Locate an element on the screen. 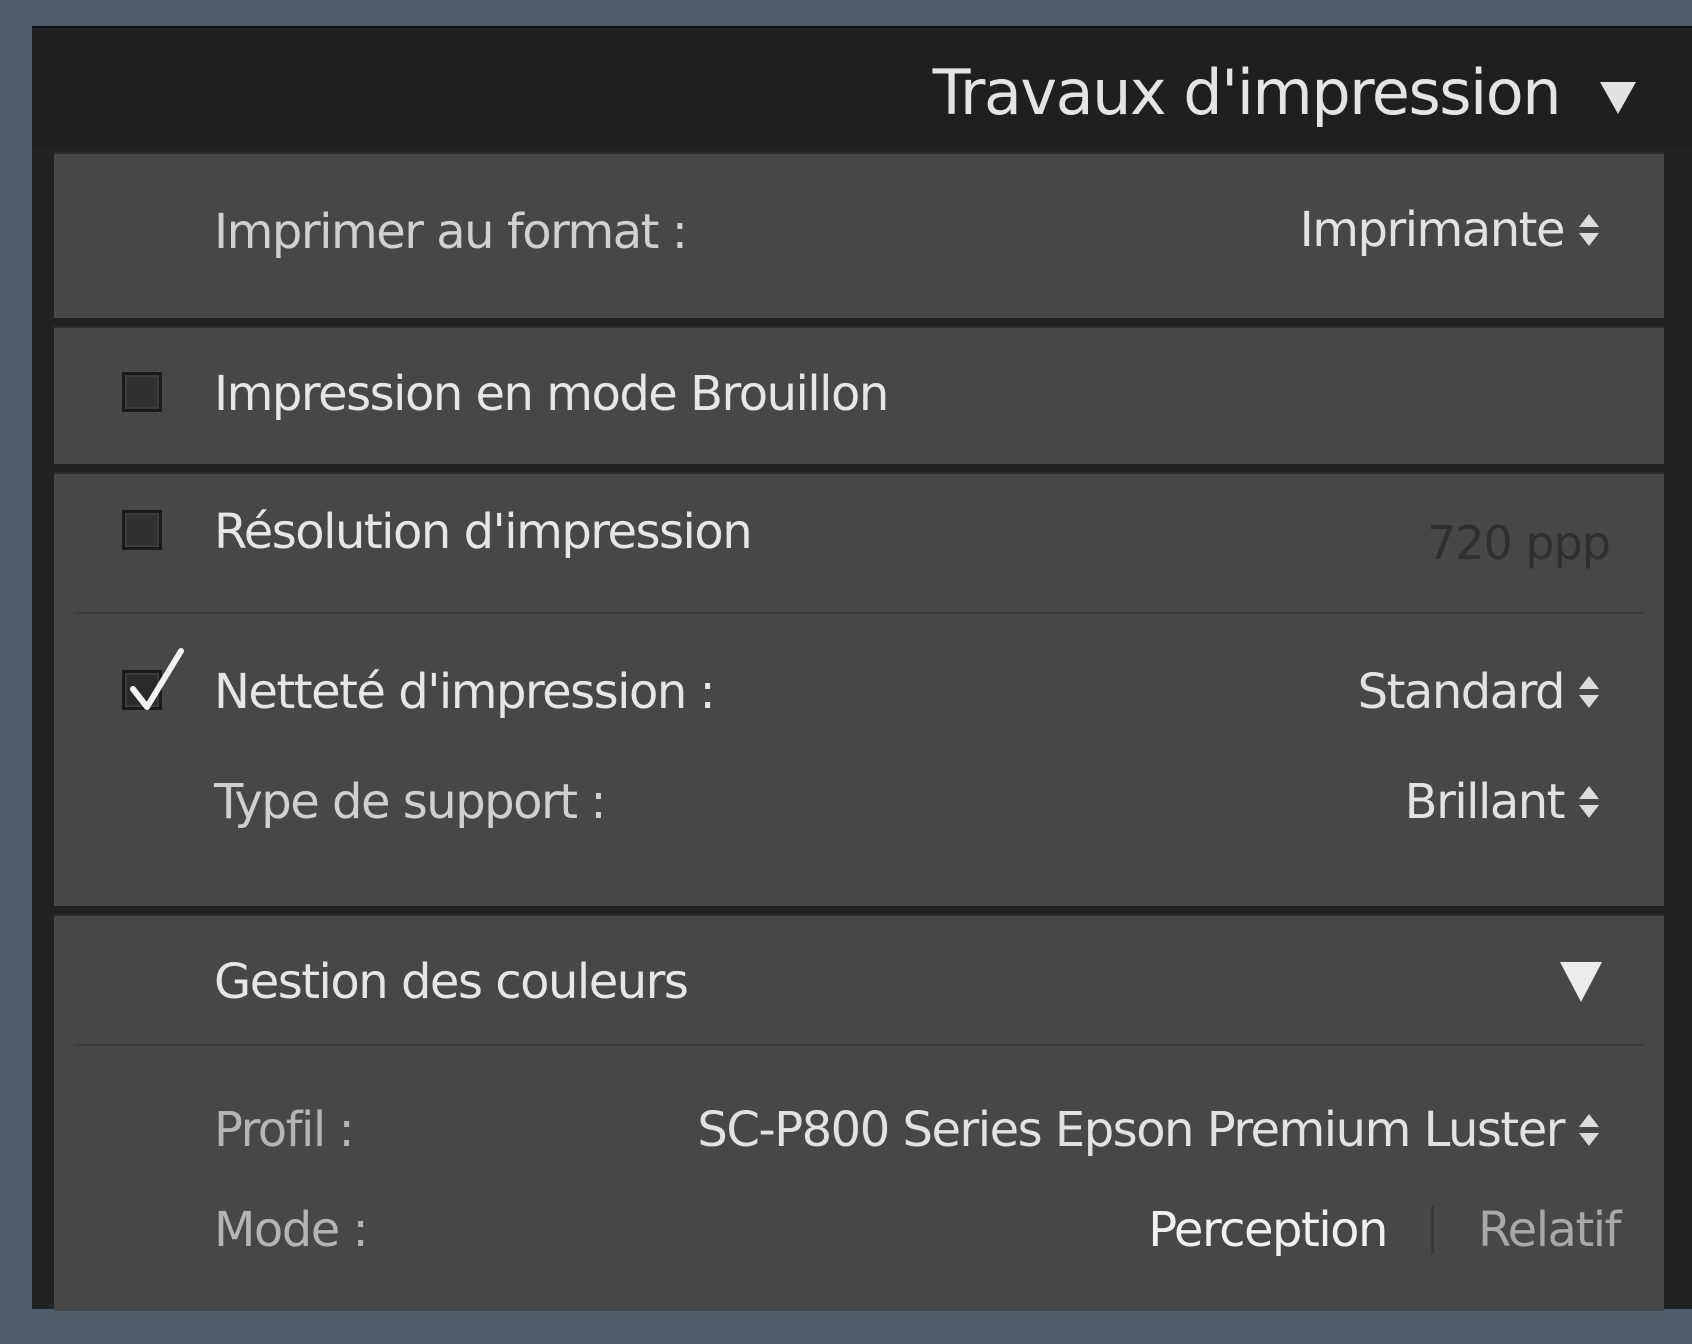 Image resolution: width=1692 pixels, height=1344 pixels. color-profile-label: Profil : is located at coordinates (284, 1130).